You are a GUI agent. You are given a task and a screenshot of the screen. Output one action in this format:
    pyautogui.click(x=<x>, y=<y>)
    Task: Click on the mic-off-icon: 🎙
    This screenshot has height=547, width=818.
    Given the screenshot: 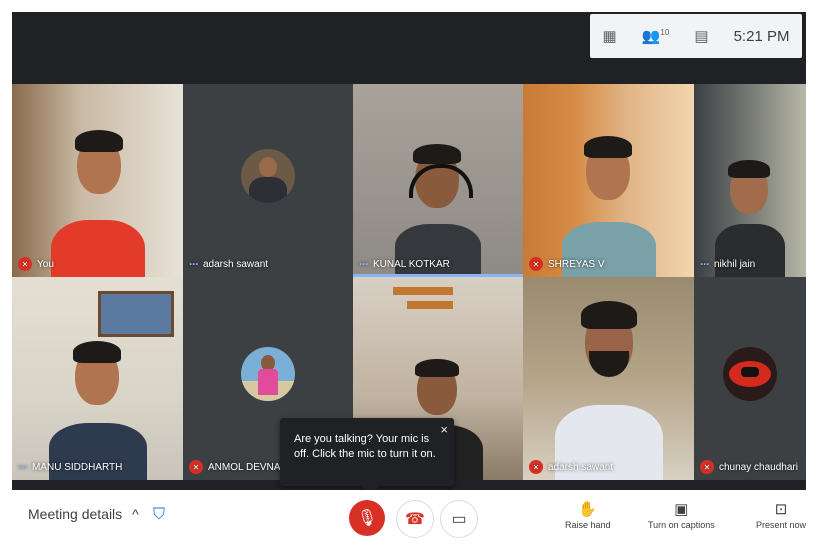 What is the action you would take?
    pyautogui.click(x=367, y=518)
    